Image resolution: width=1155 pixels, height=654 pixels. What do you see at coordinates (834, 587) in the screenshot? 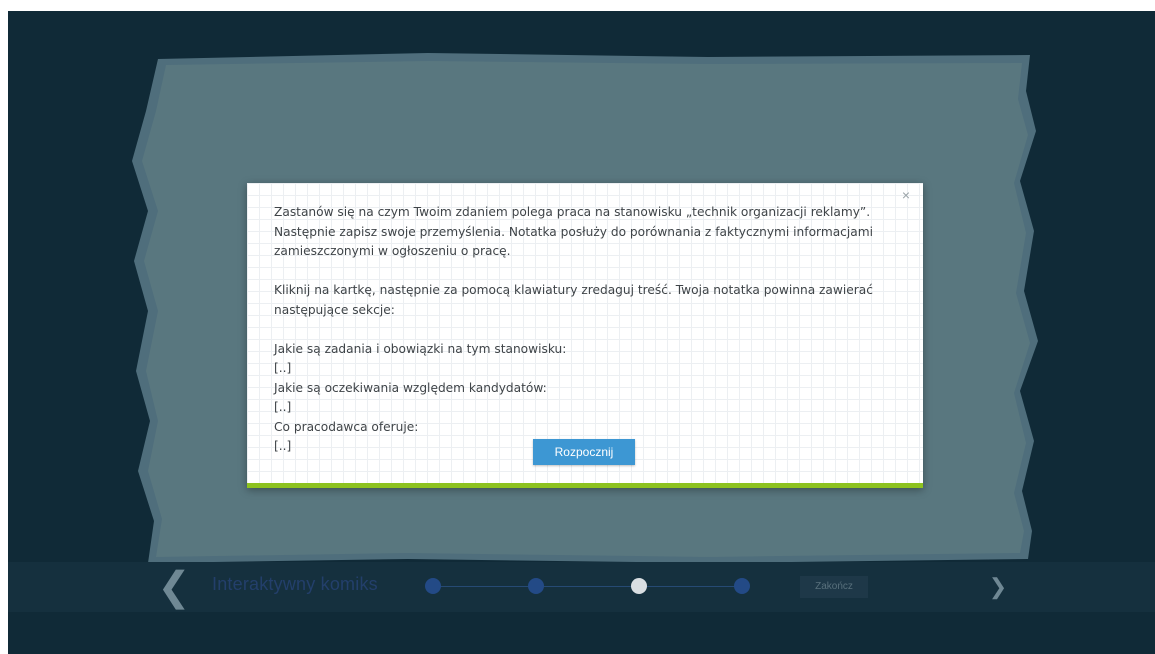
I see `finish-button: Zakończ` at bounding box center [834, 587].